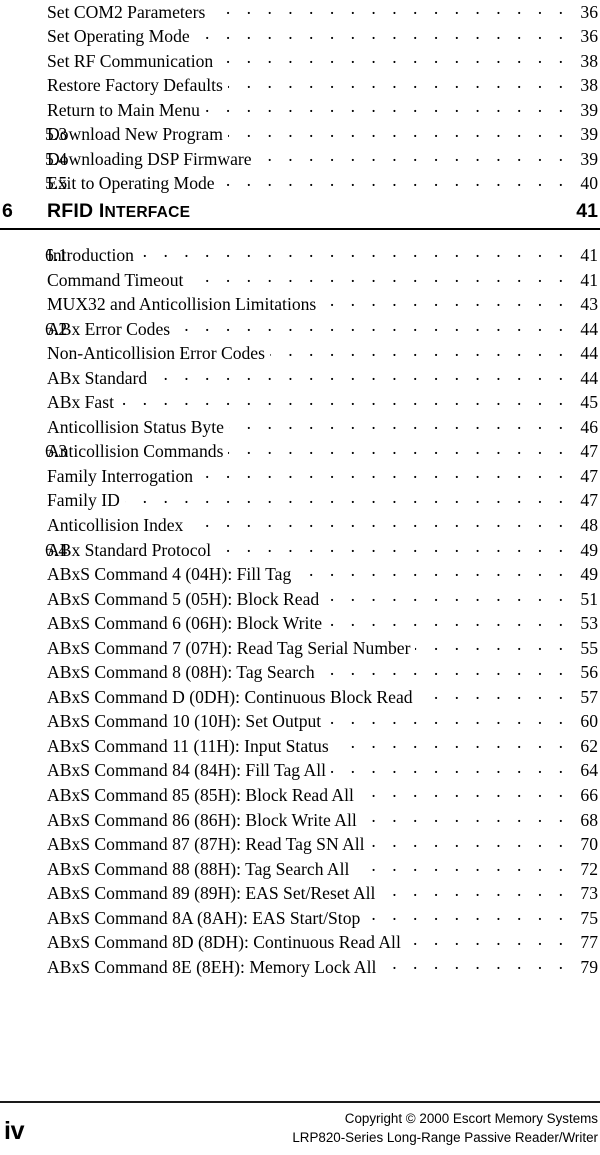 The width and height of the screenshot is (600, 1155). I want to click on toc-entry: Set Operating Mode 36, so click(300, 37).